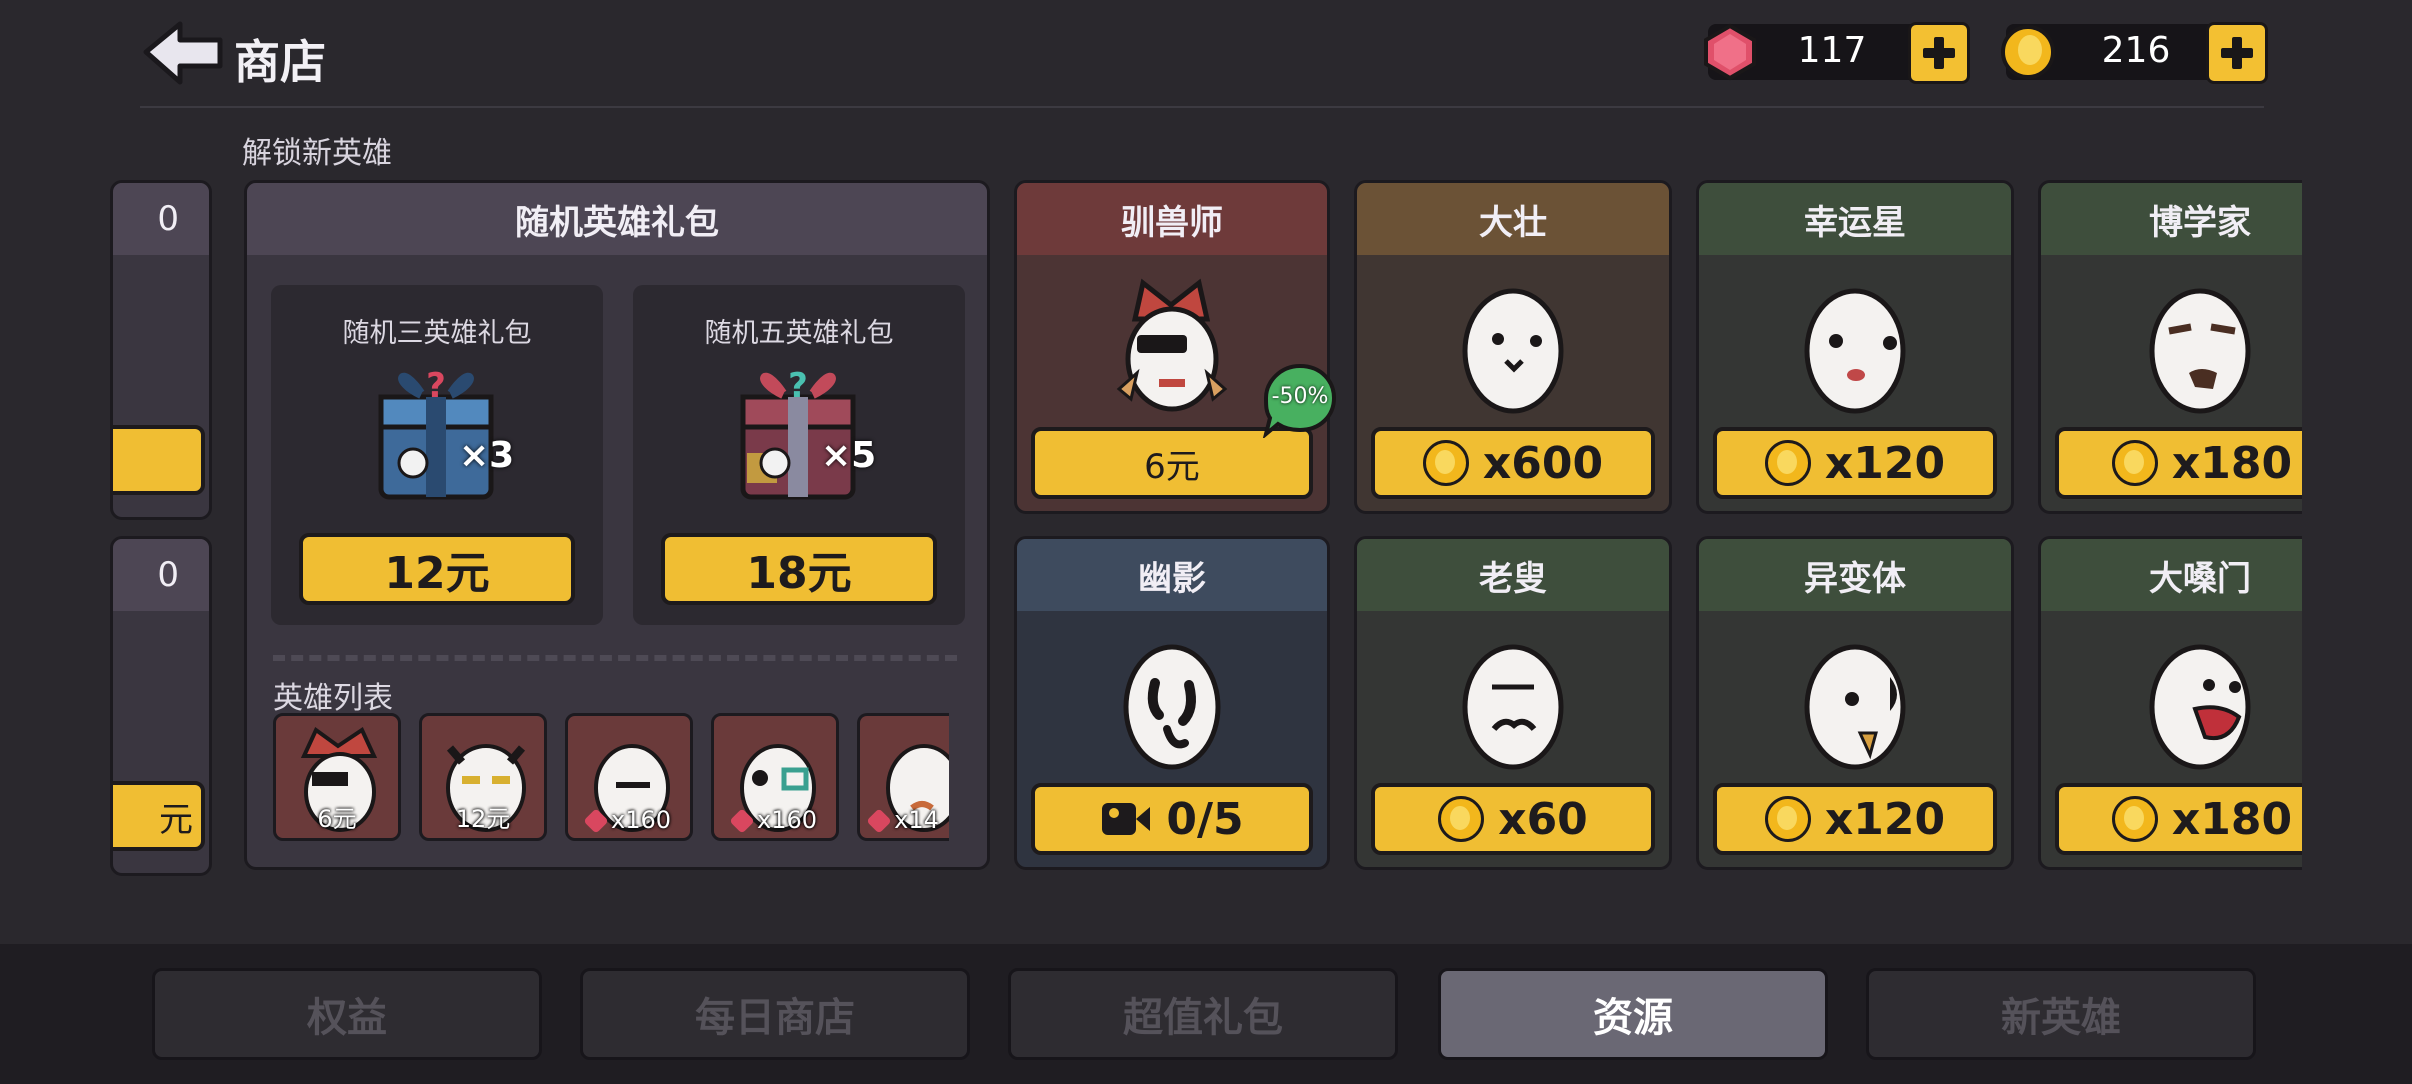 Image resolution: width=2412 pixels, height=1084 pixels. I want to click on edge-buy-button, so click(159, 460).